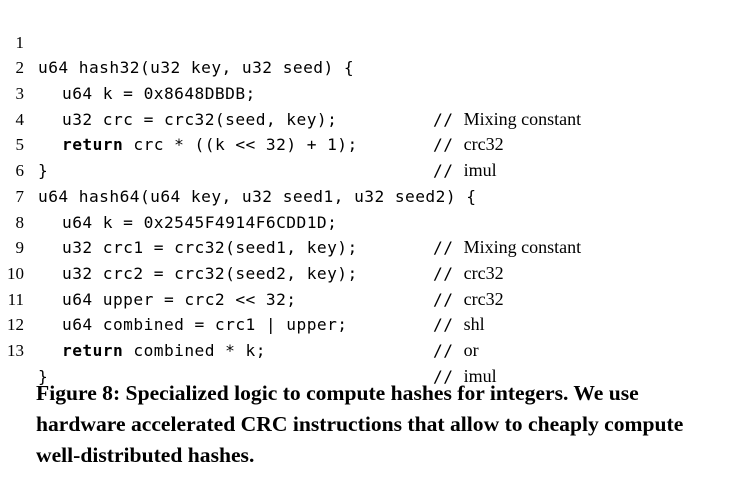 Image resolution: width=738 pixels, height=481 pixels. Describe the element at coordinates (443, 350) in the screenshot. I see `comment-marker: //` at that location.